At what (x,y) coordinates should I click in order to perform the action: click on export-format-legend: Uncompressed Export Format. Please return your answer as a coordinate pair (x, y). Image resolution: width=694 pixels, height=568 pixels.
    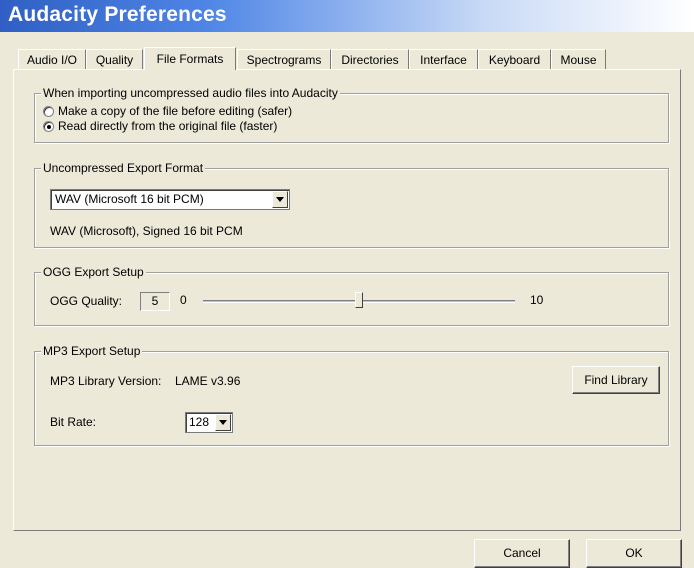
    Looking at the image, I should click on (123, 168).